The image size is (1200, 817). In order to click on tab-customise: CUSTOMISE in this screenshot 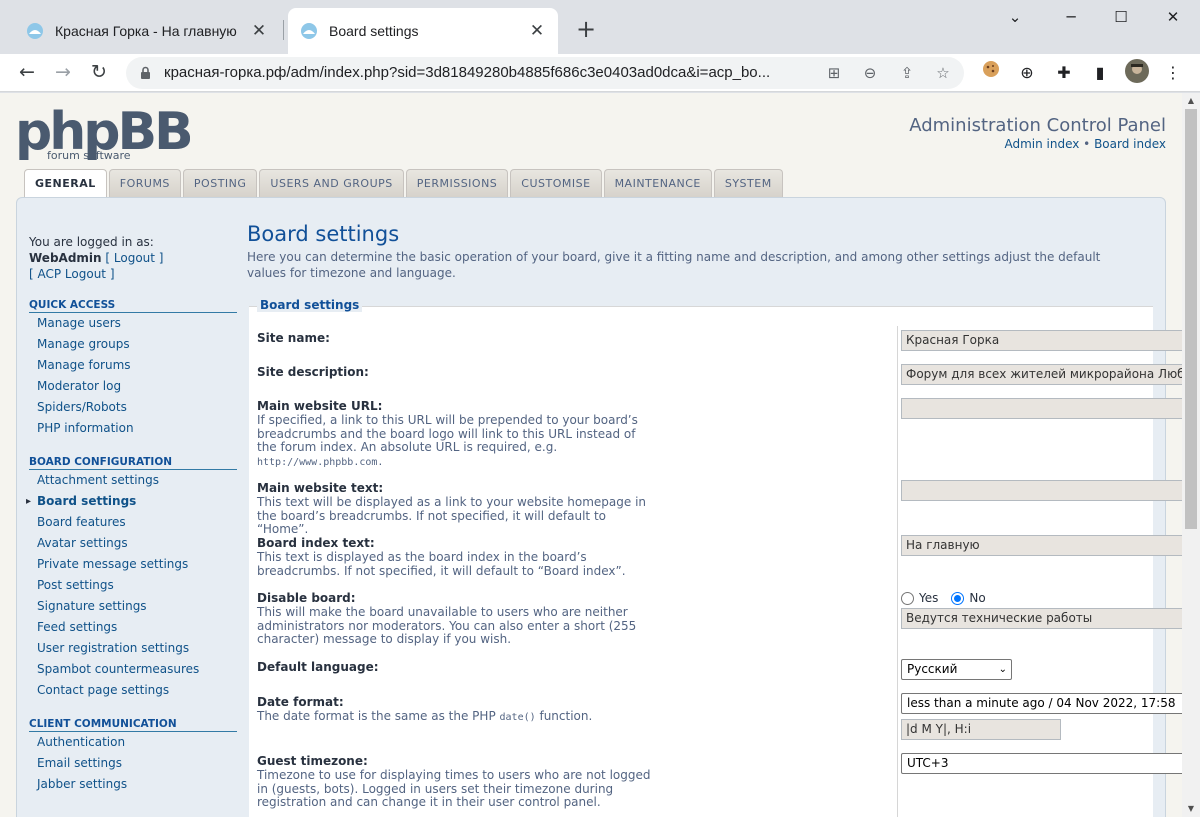, I will do `click(556, 183)`.